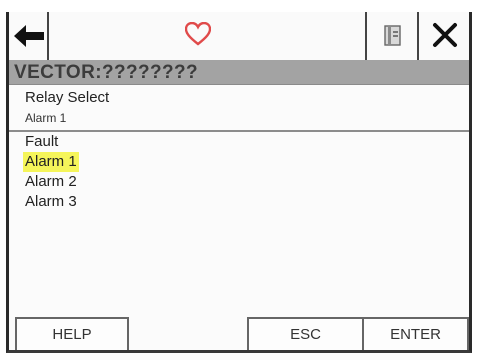  What do you see at coordinates (106, 72) in the screenshot?
I see `page-title: VECTOR:????????` at bounding box center [106, 72].